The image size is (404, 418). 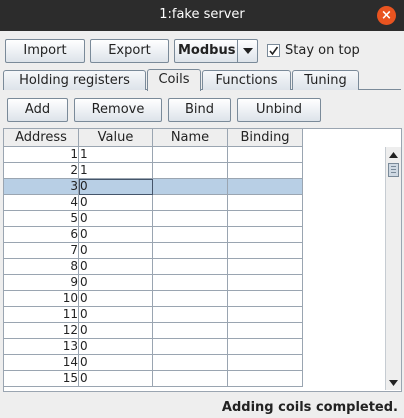 What do you see at coordinates (393, 154) in the screenshot?
I see `scroll-up-icon` at bounding box center [393, 154].